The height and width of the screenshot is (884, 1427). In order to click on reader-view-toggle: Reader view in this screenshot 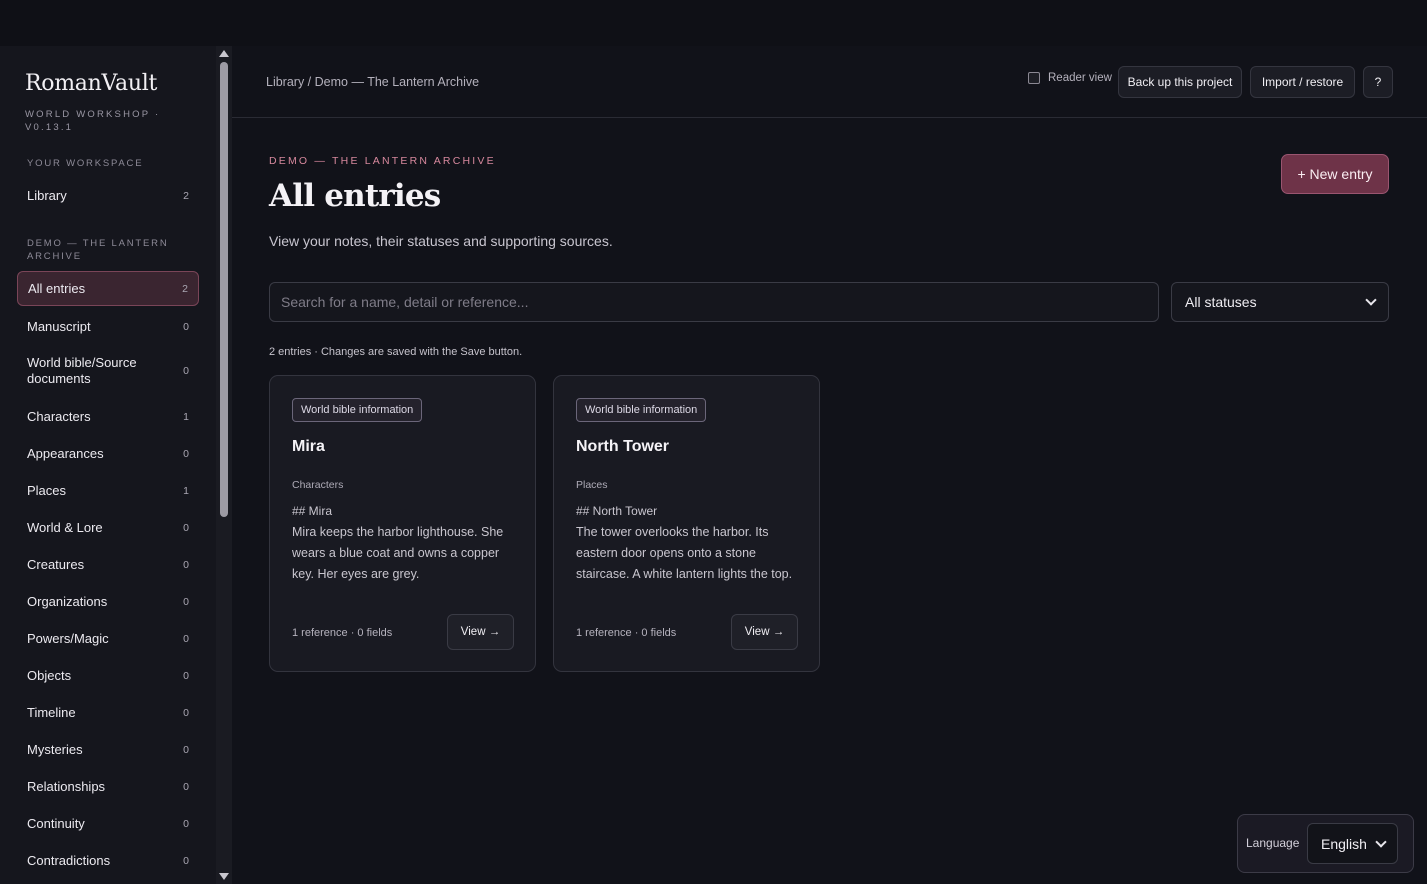, I will do `click(1070, 78)`.